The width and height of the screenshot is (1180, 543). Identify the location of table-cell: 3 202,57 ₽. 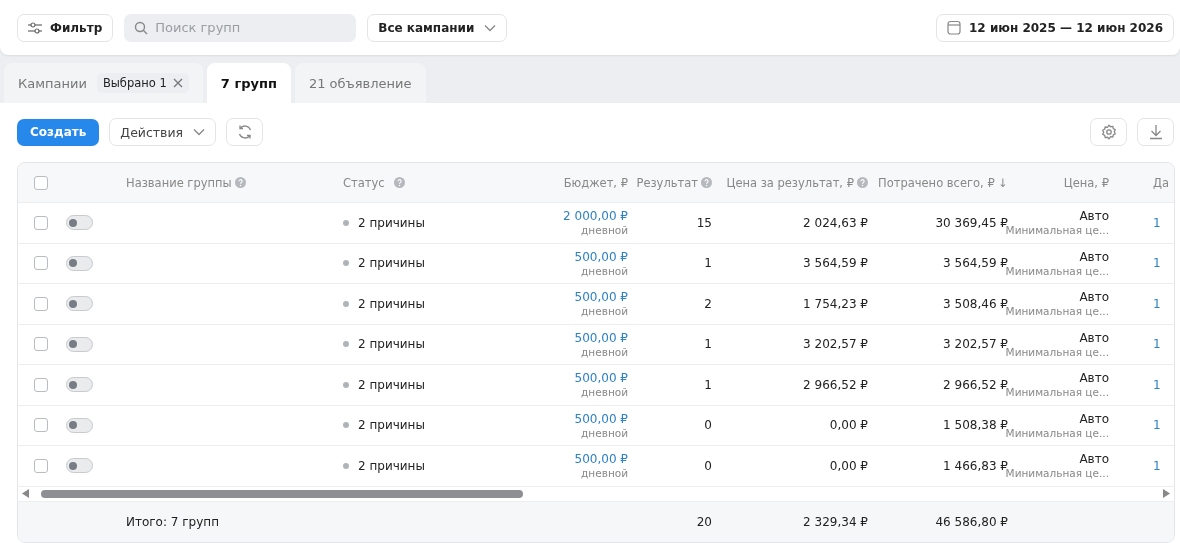
(835, 344).